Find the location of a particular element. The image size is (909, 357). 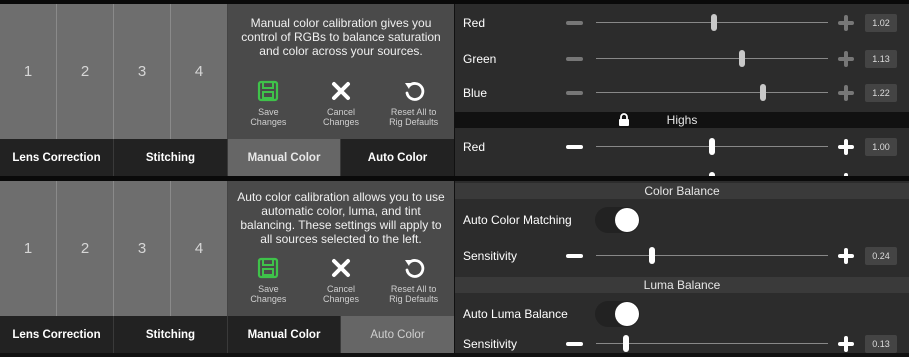

section-highs: Highs is located at coordinates (682, 120).